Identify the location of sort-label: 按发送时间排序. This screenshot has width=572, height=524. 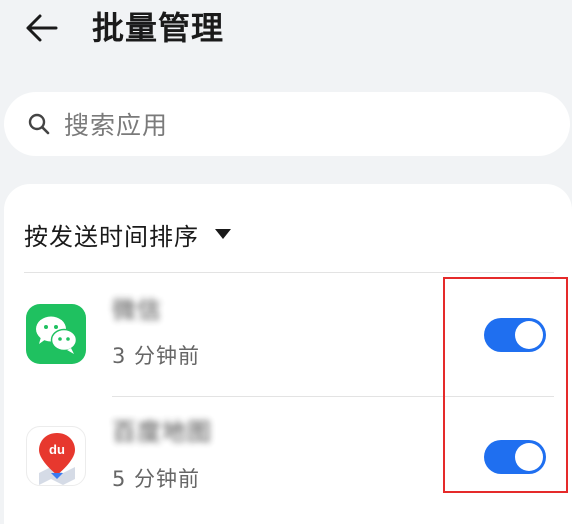
(111, 236).